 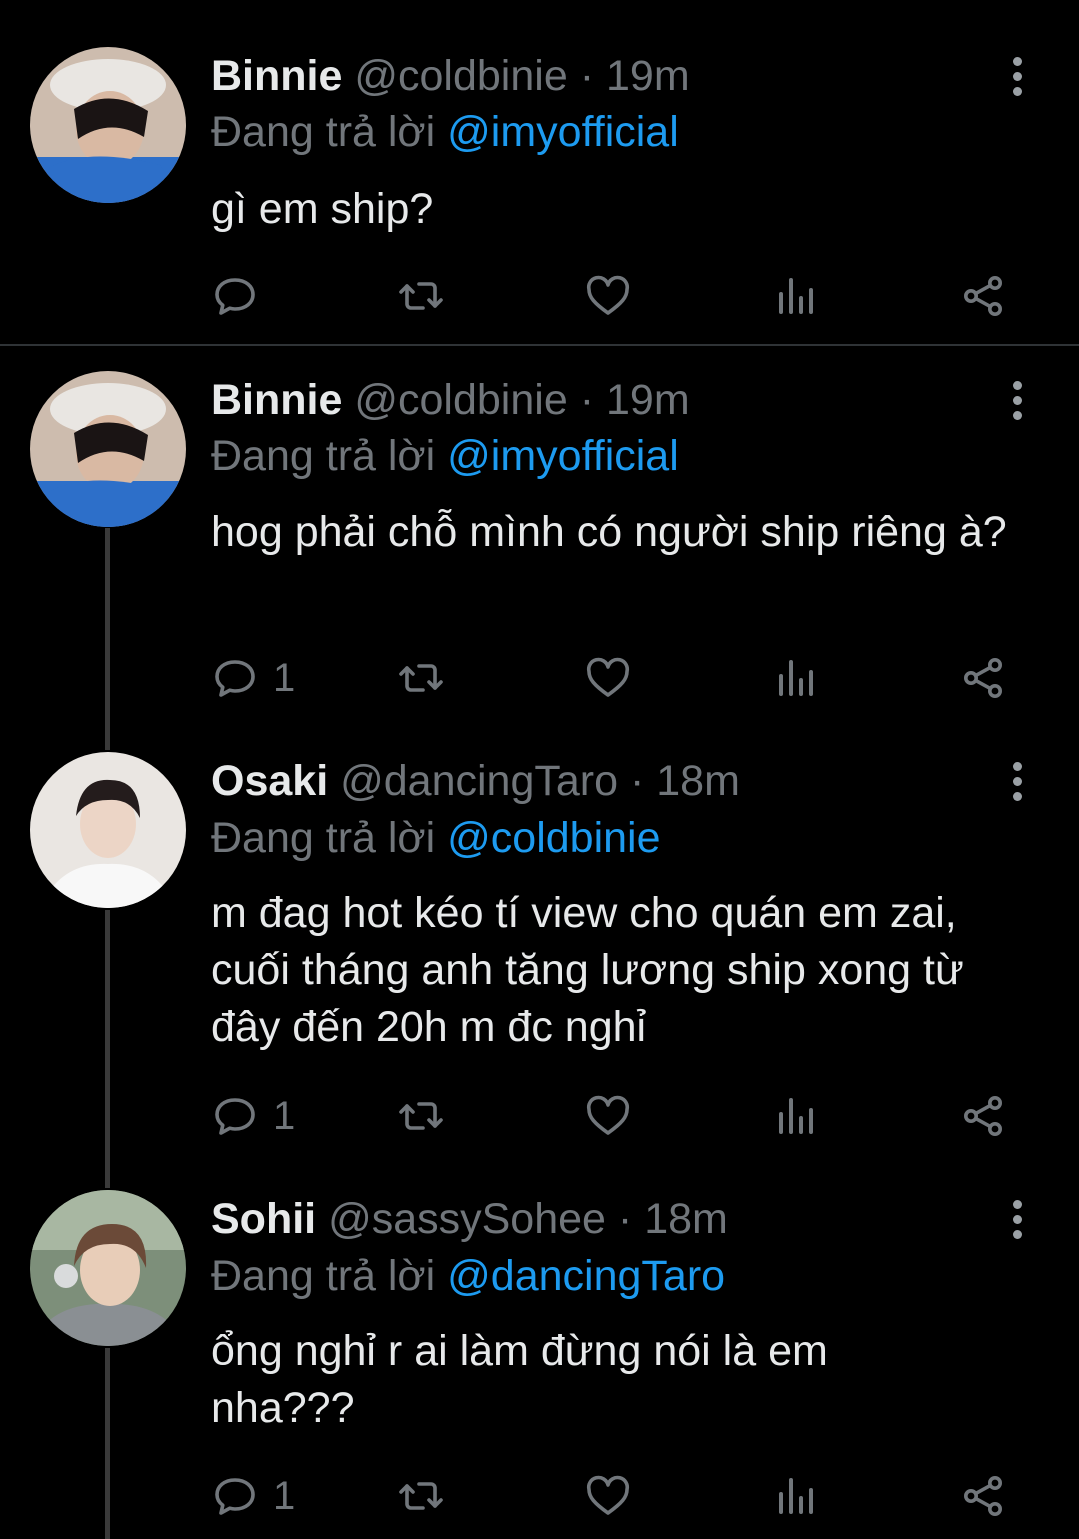 What do you see at coordinates (269, 781) in the screenshot?
I see `display-name: Osaki` at bounding box center [269, 781].